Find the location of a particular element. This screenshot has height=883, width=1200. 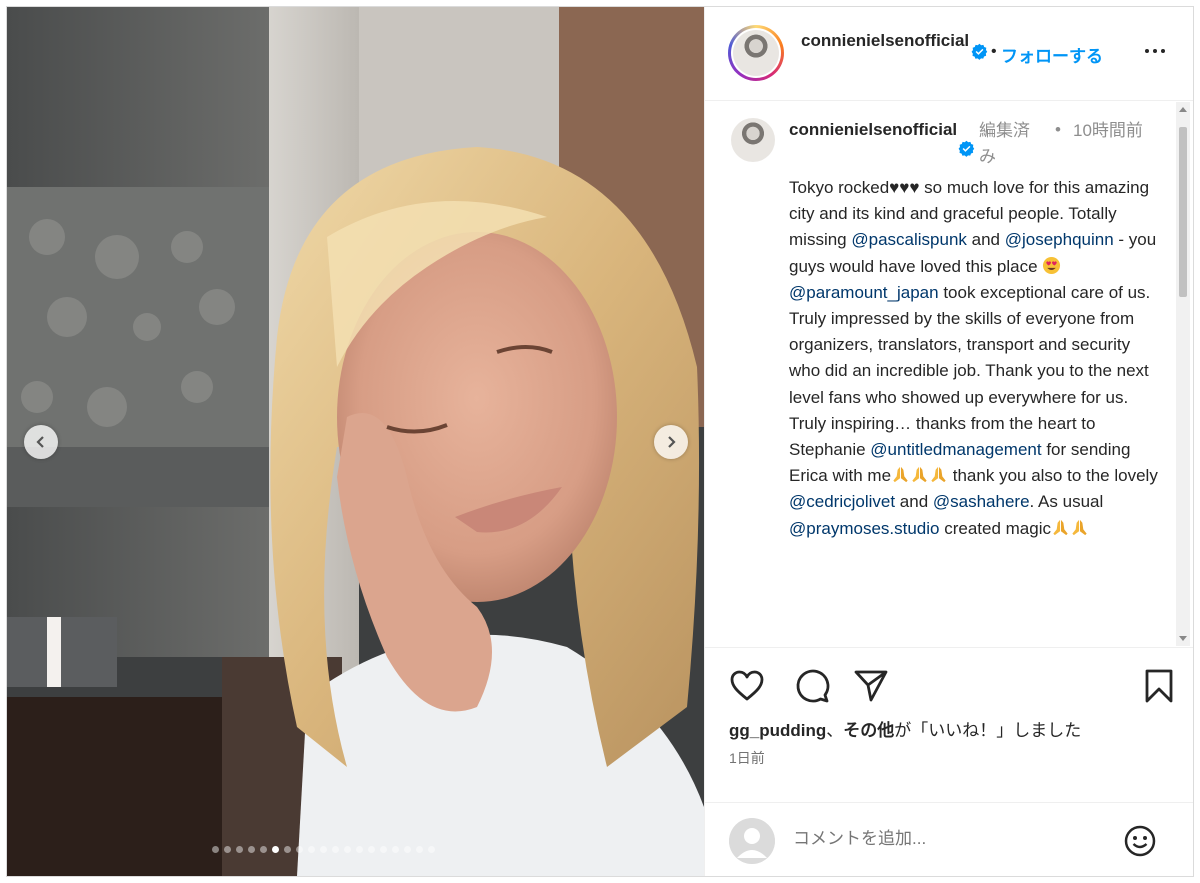

follow-button: フォローする is located at coordinates (1052, 54).